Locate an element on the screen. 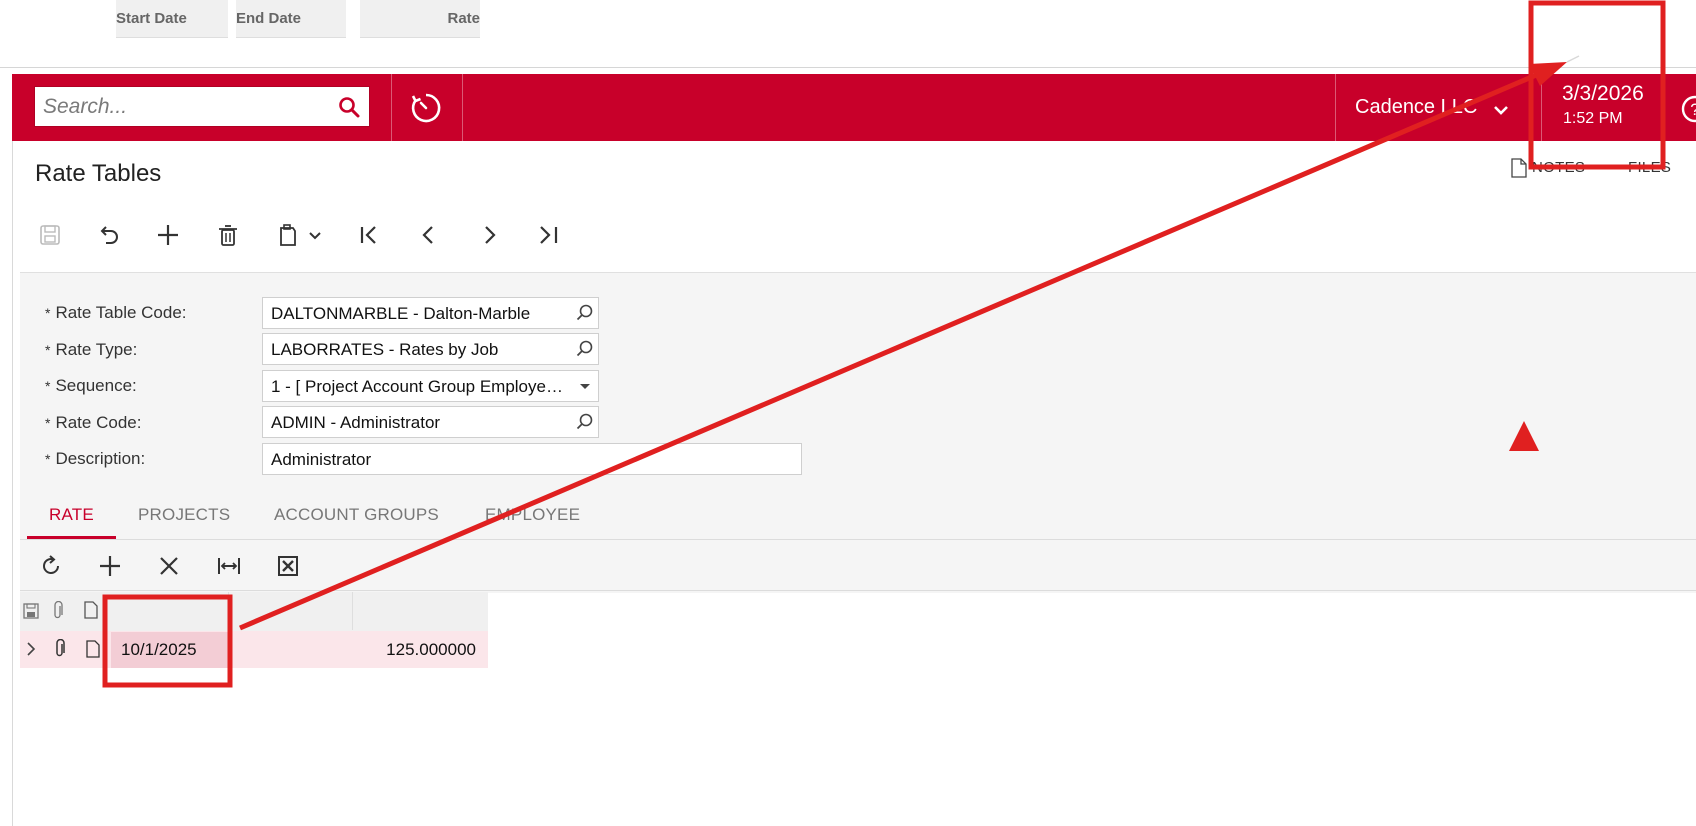  search-icon is located at coordinates (349, 107).